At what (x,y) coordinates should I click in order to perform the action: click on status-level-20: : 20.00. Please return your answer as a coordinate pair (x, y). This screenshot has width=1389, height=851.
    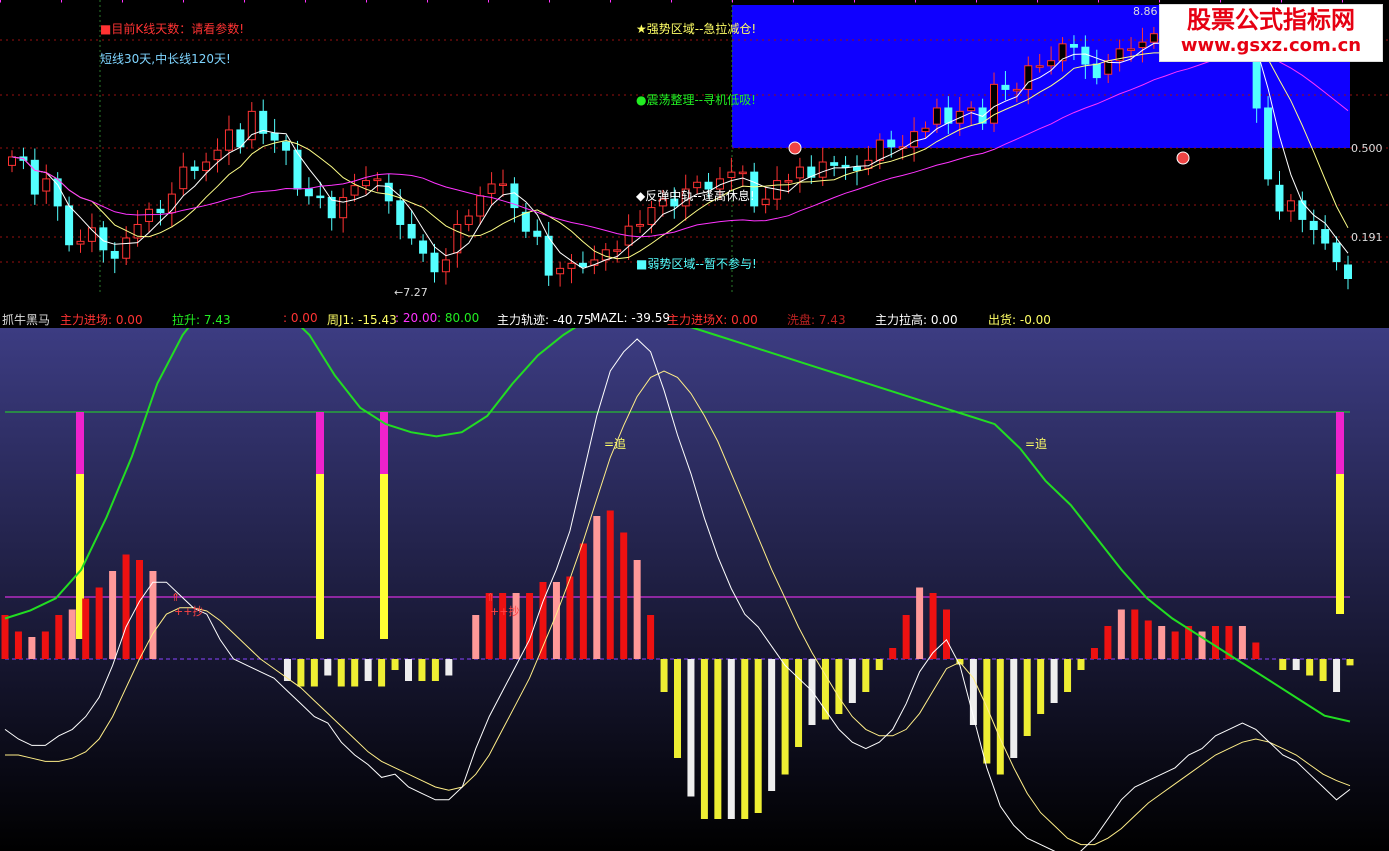
    Looking at the image, I should click on (416, 318).